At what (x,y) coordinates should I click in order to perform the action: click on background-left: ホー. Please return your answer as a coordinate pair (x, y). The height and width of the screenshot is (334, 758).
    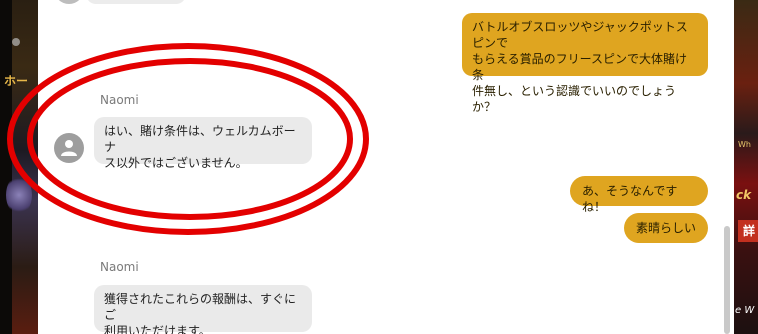
    Looking at the image, I should click on (19, 167).